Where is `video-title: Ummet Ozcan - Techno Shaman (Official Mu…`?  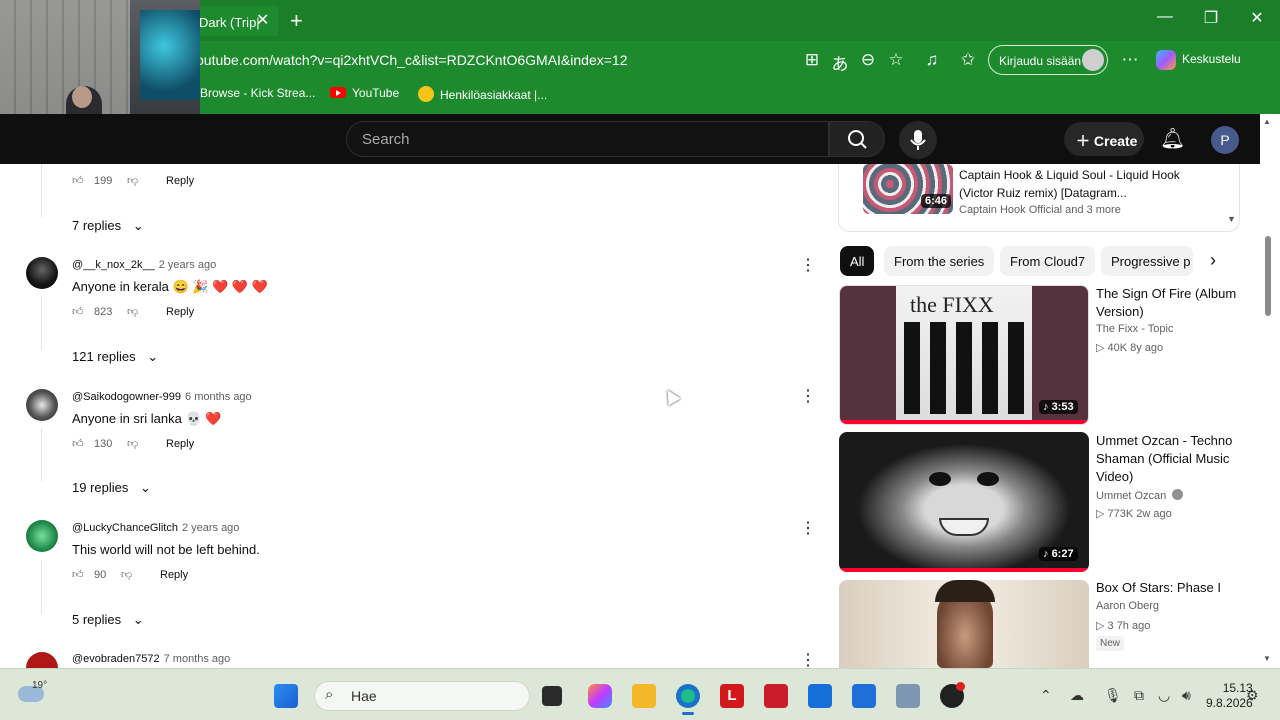
video-title: Ummet Ozcan - Techno Shaman (Official Mu… is located at coordinates (1168, 459).